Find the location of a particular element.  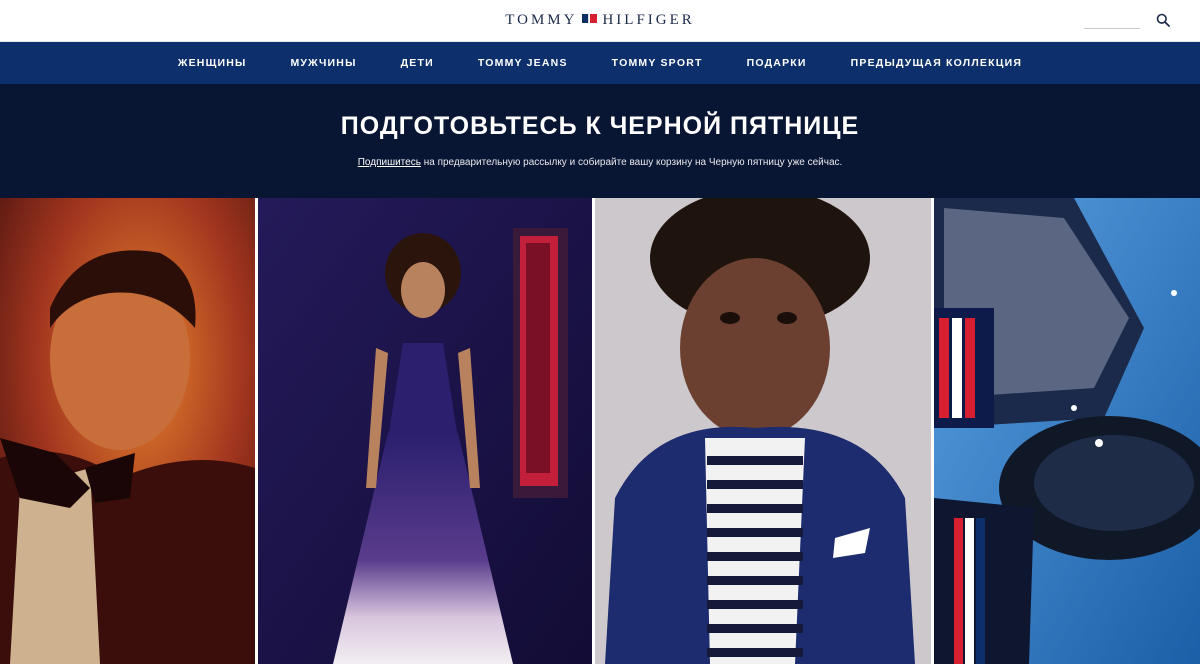

nav-item-previous-collection: ПРЕДЫДУЩАЯ КОЛЛЕКЦИЯ is located at coordinates (936, 63).